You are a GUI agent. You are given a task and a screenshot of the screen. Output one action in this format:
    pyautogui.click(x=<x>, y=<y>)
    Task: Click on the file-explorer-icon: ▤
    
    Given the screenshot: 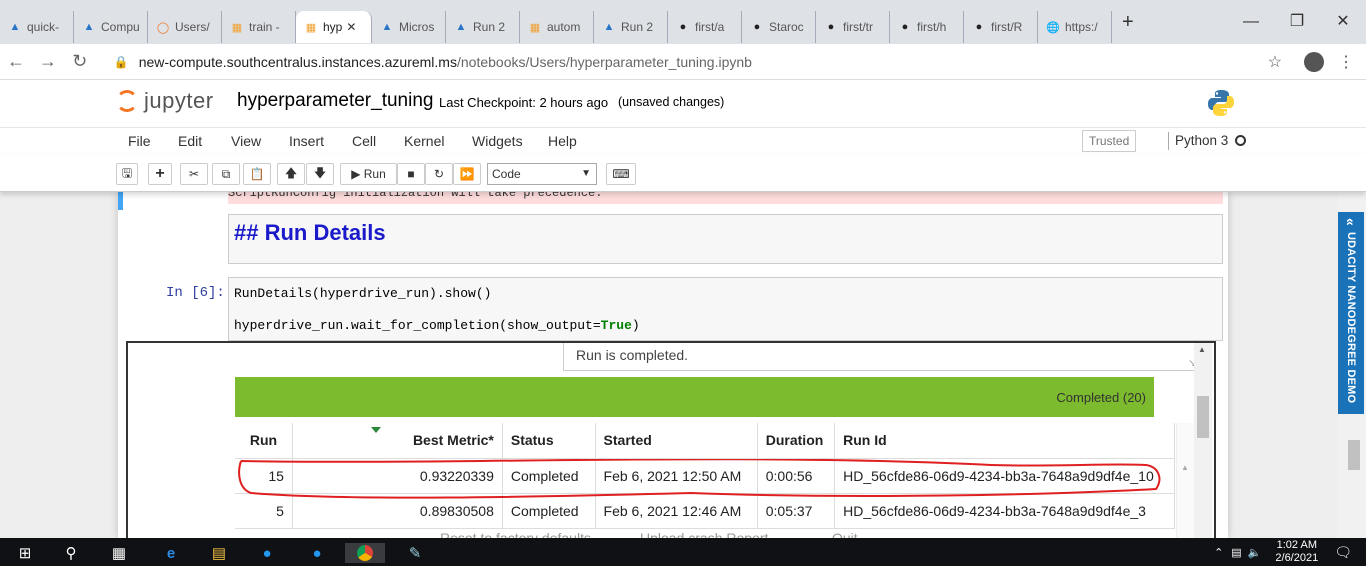 What is the action you would take?
    pyautogui.click(x=219, y=553)
    